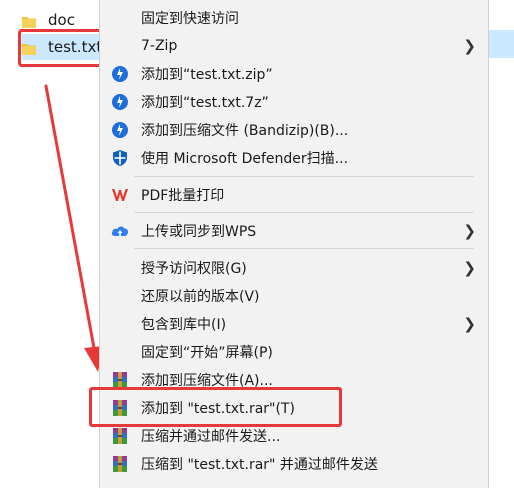  I want to click on wps-cloud-icon, so click(120, 231).